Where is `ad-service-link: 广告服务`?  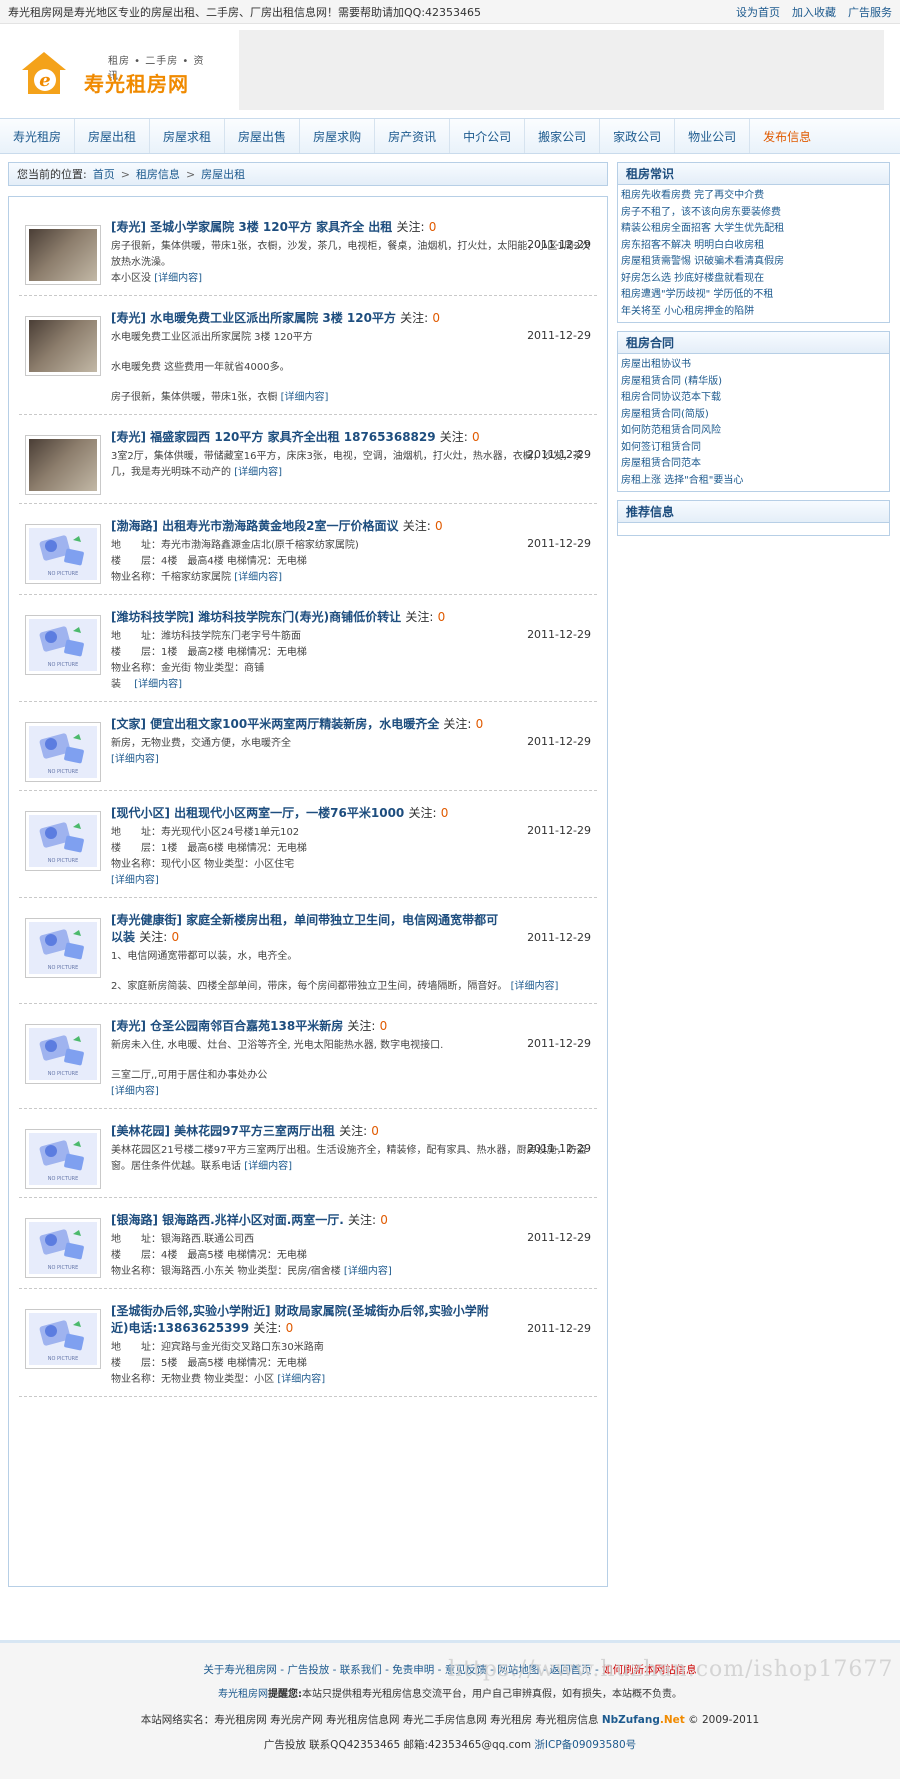 ad-service-link: 广告服务 is located at coordinates (870, 12).